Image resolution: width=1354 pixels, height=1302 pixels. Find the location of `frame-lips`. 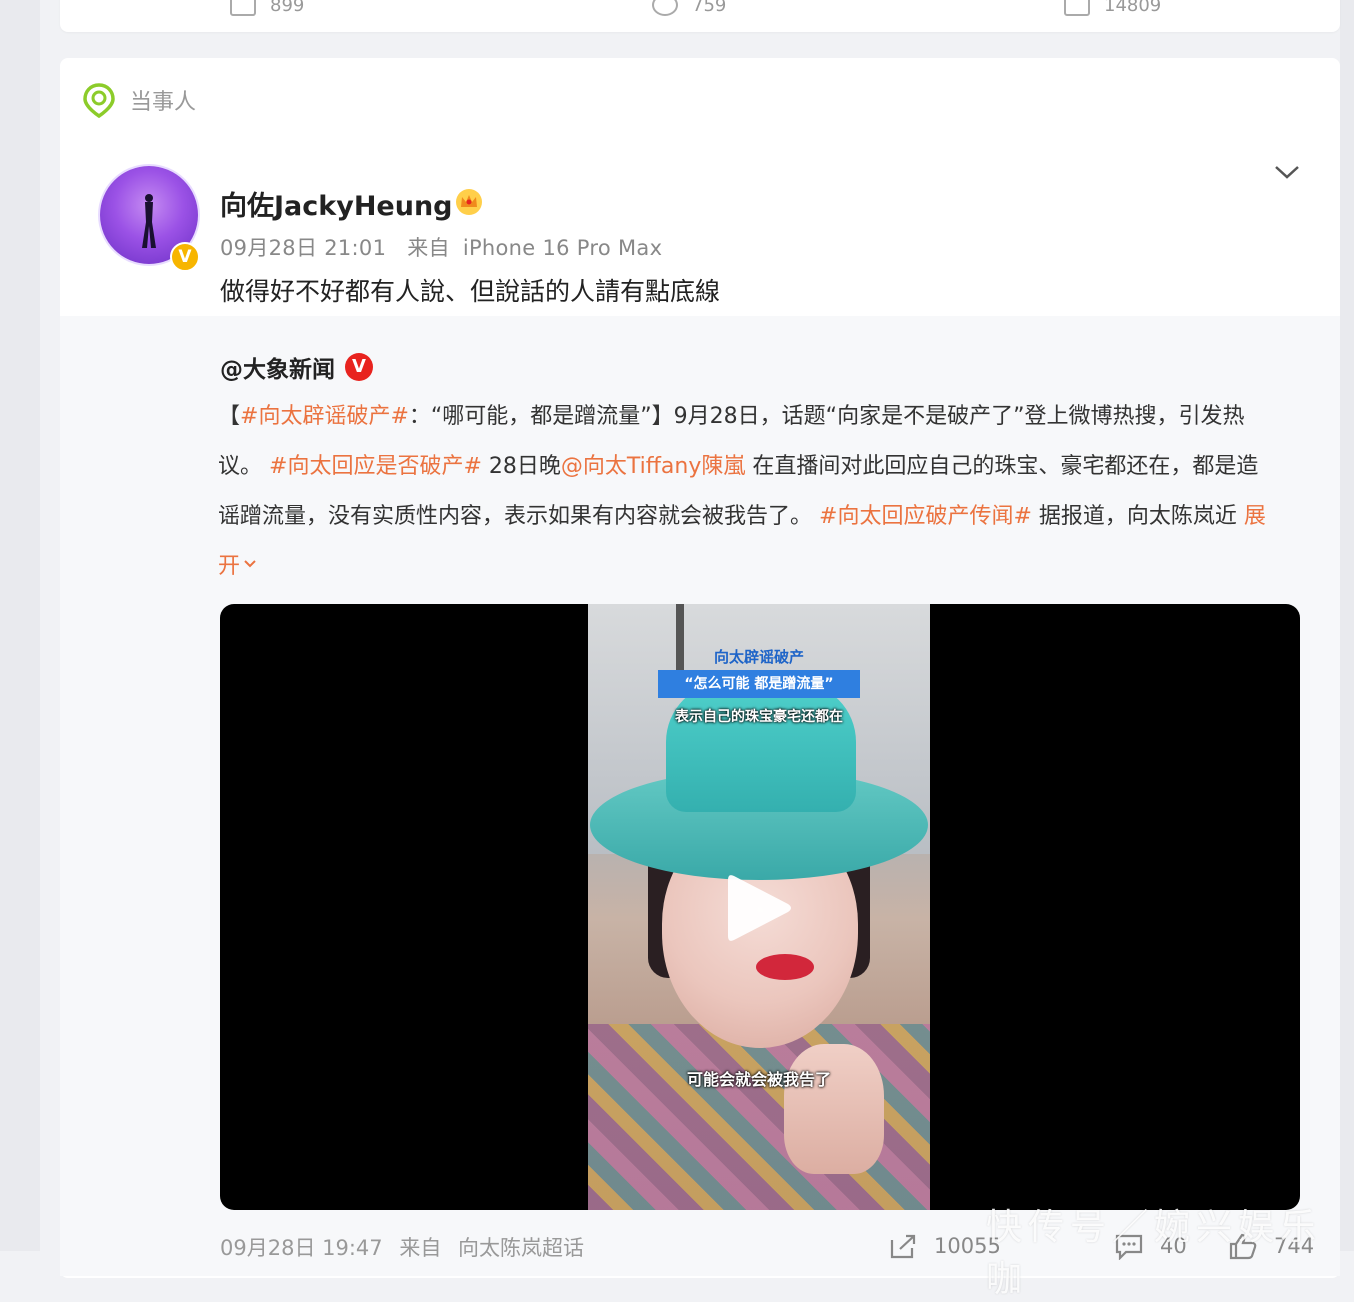

frame-lips is located at coordinates (785, 967).